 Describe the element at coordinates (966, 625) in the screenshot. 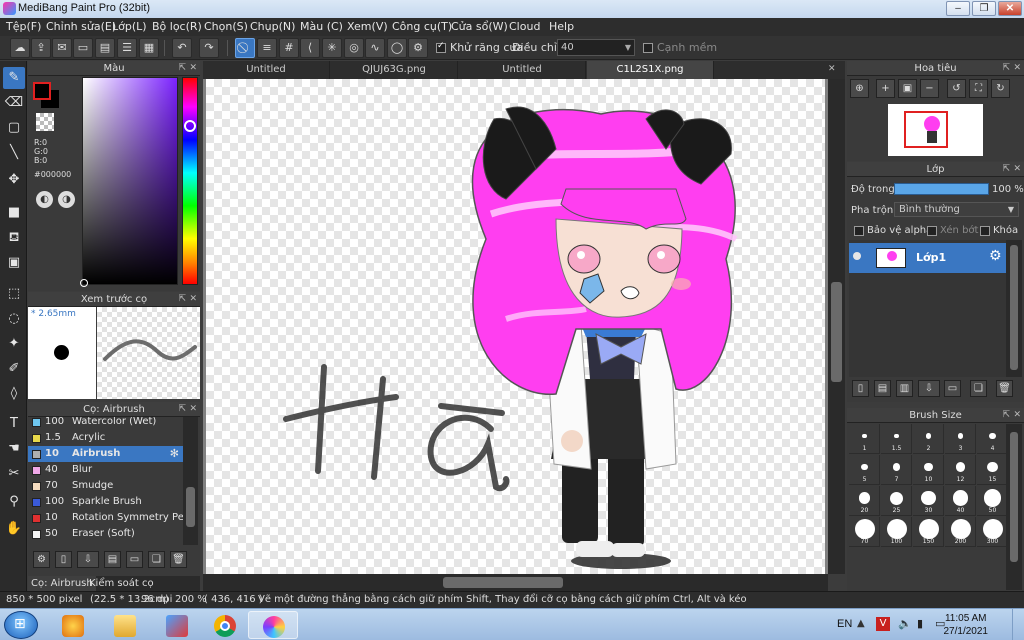

I see `system-clock: 11:05 AM 27/1/2021` at that location.